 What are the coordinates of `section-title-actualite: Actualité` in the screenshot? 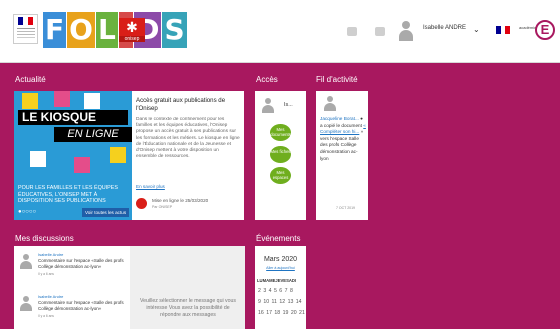 It's located at (30, 79).